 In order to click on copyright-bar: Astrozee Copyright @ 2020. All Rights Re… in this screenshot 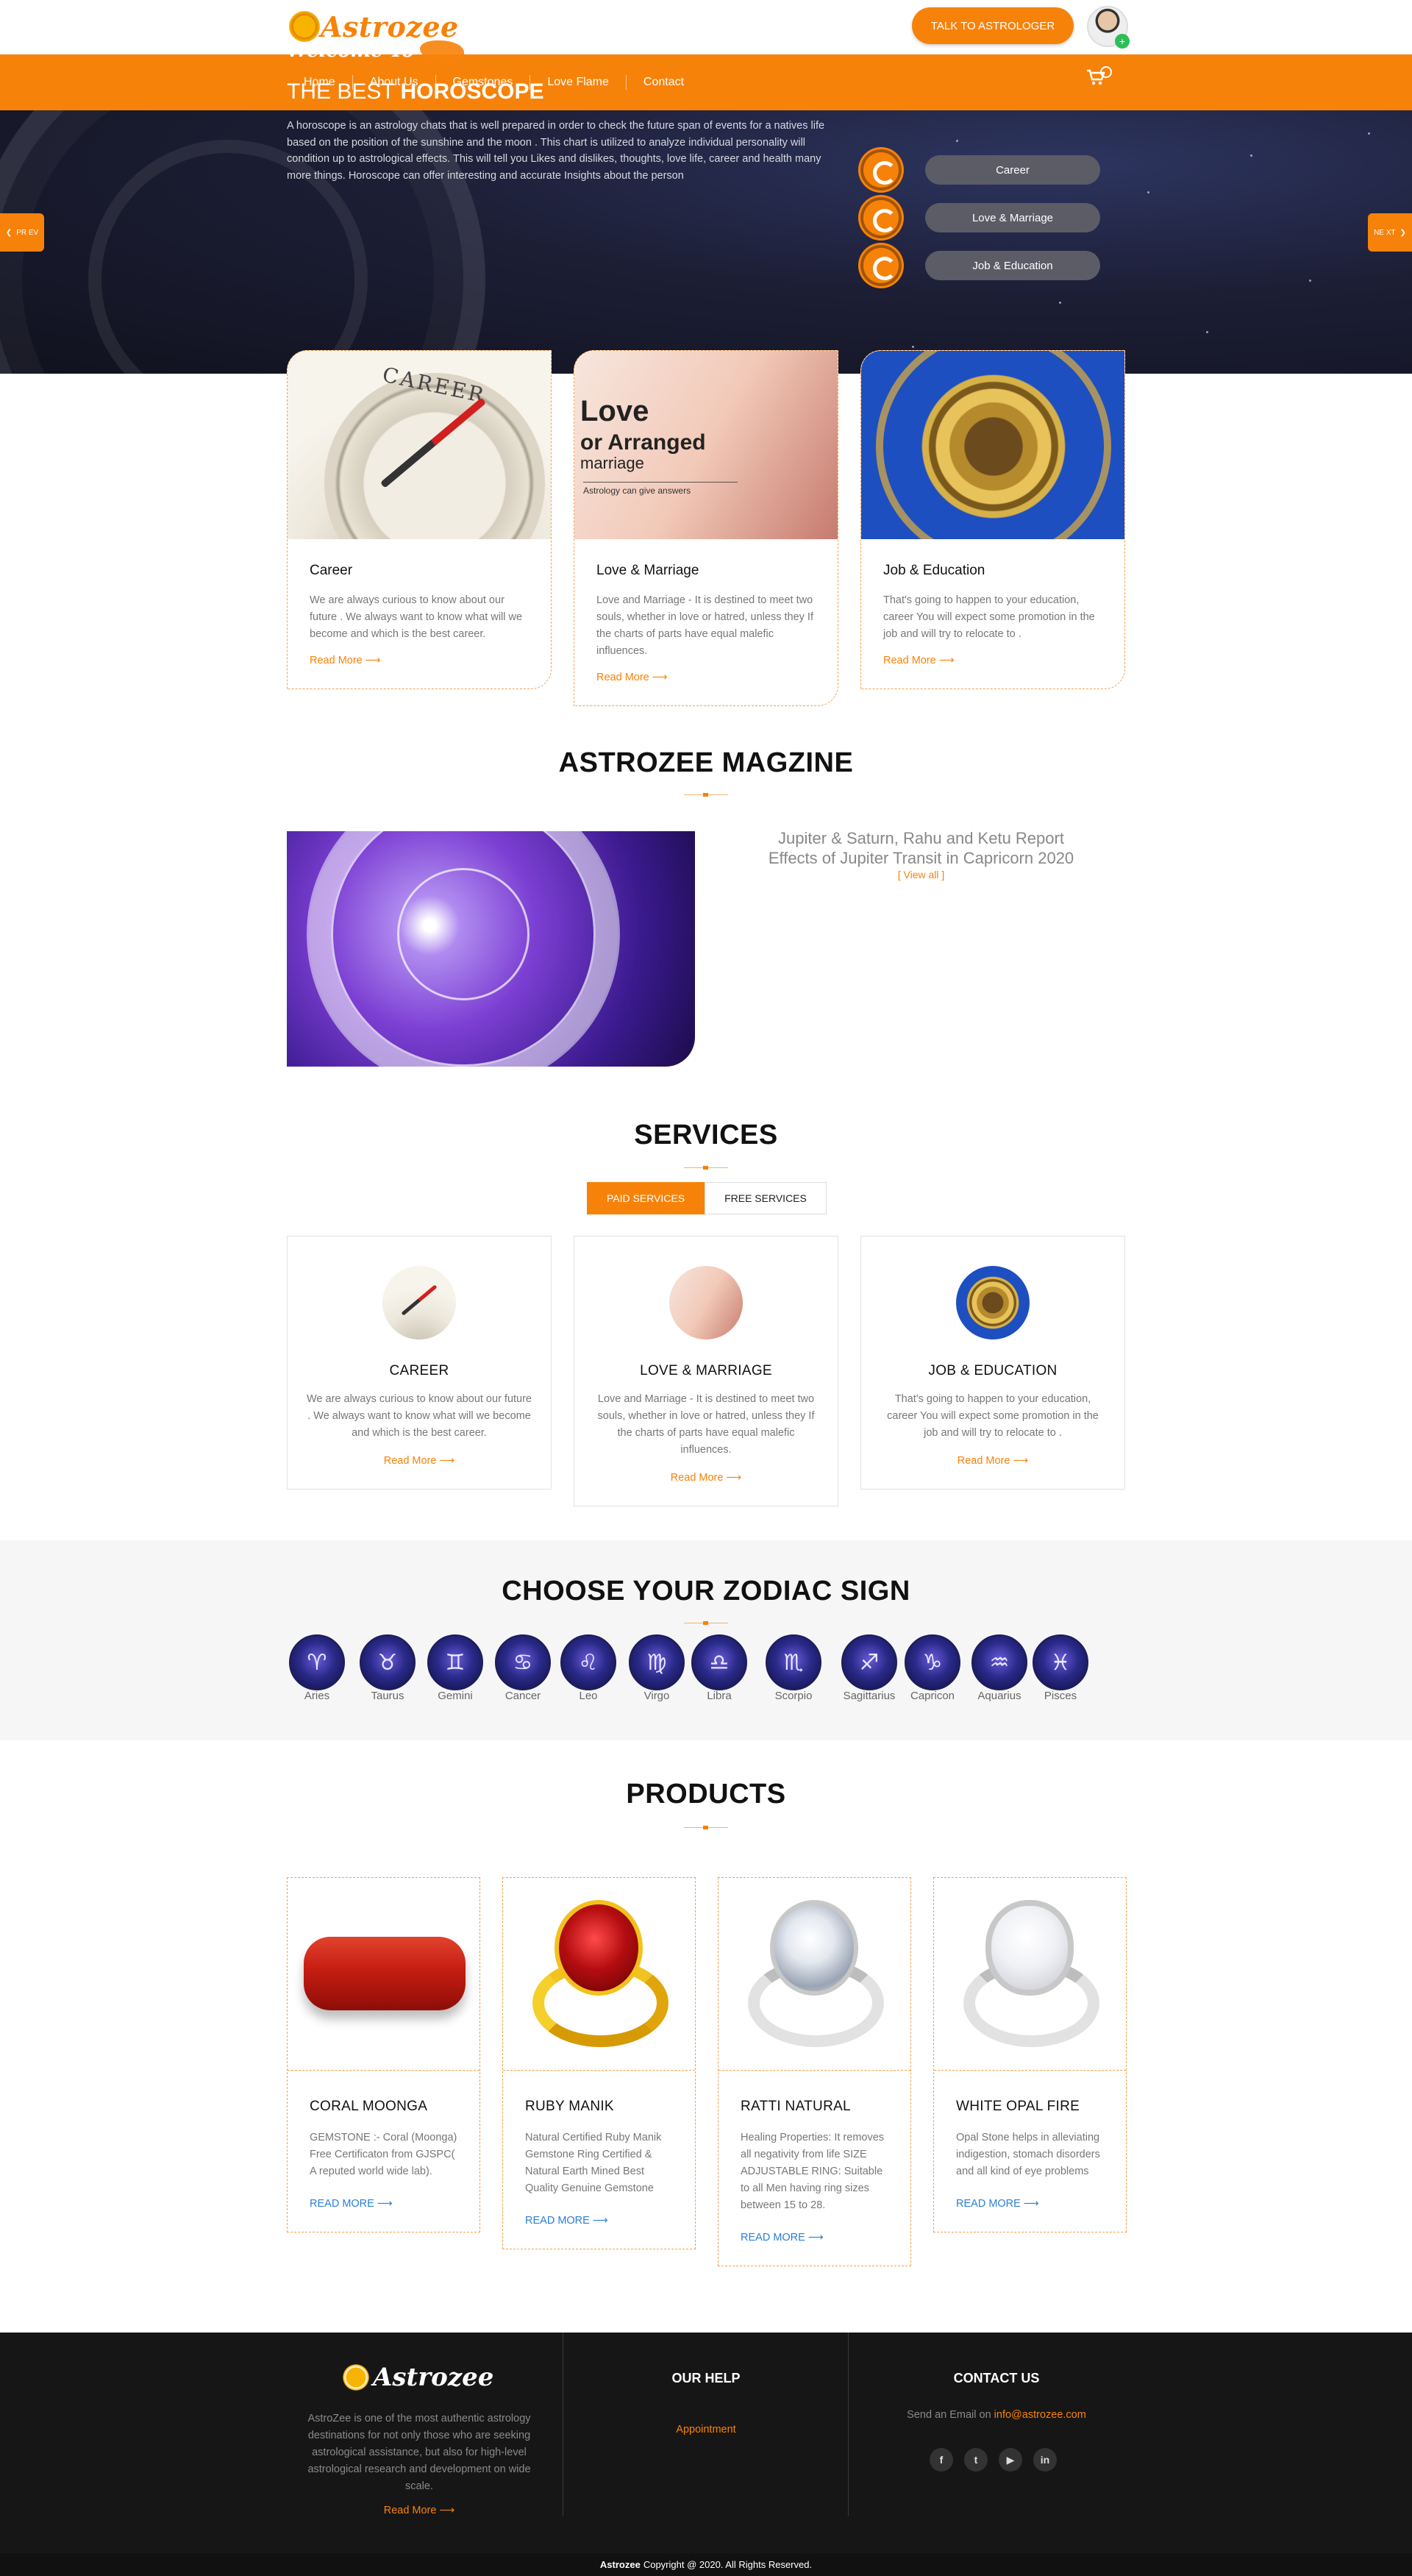, I will do `click(706, 2564)`.